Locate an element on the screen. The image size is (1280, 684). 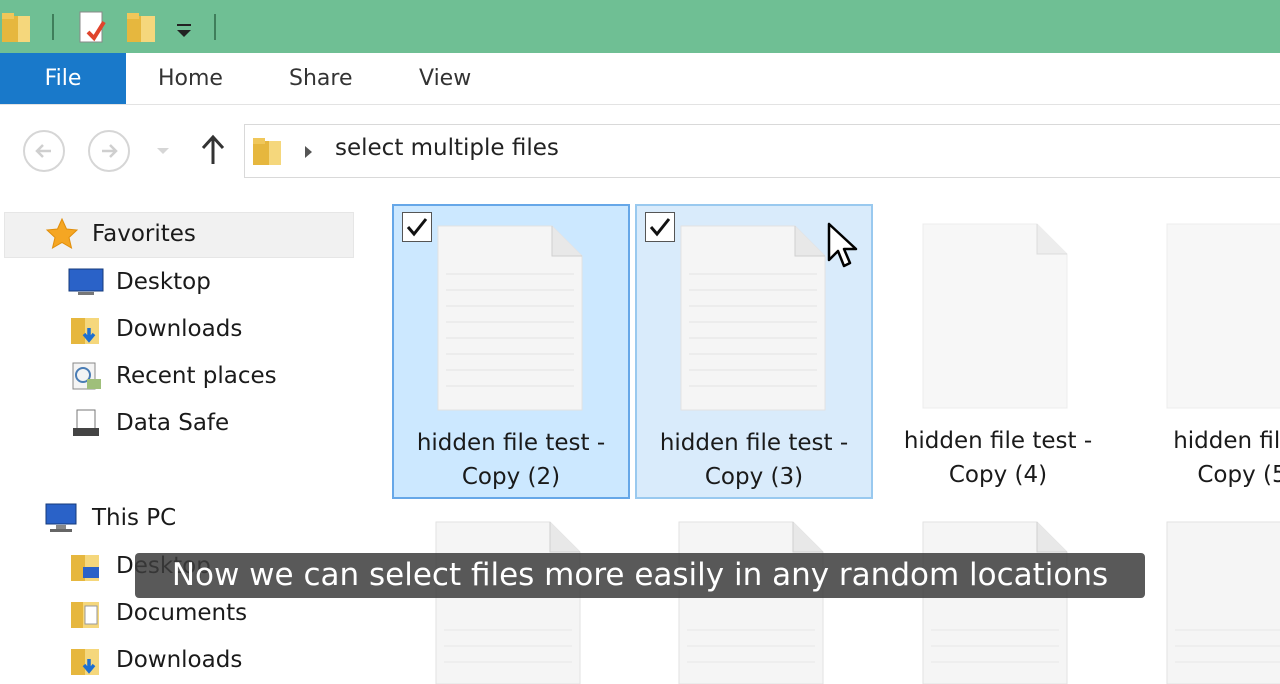
ribbon-tabs: File Home Share View is located at coordinates (640, 79).